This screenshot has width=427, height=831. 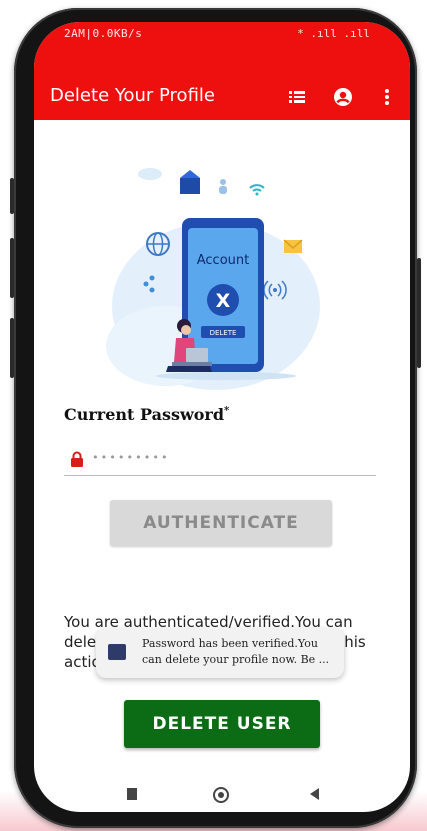 What do you see at coordinates (131, 457) in the screenshot?
I see `password-value: •••••••••` at bounding box center [131, 457].